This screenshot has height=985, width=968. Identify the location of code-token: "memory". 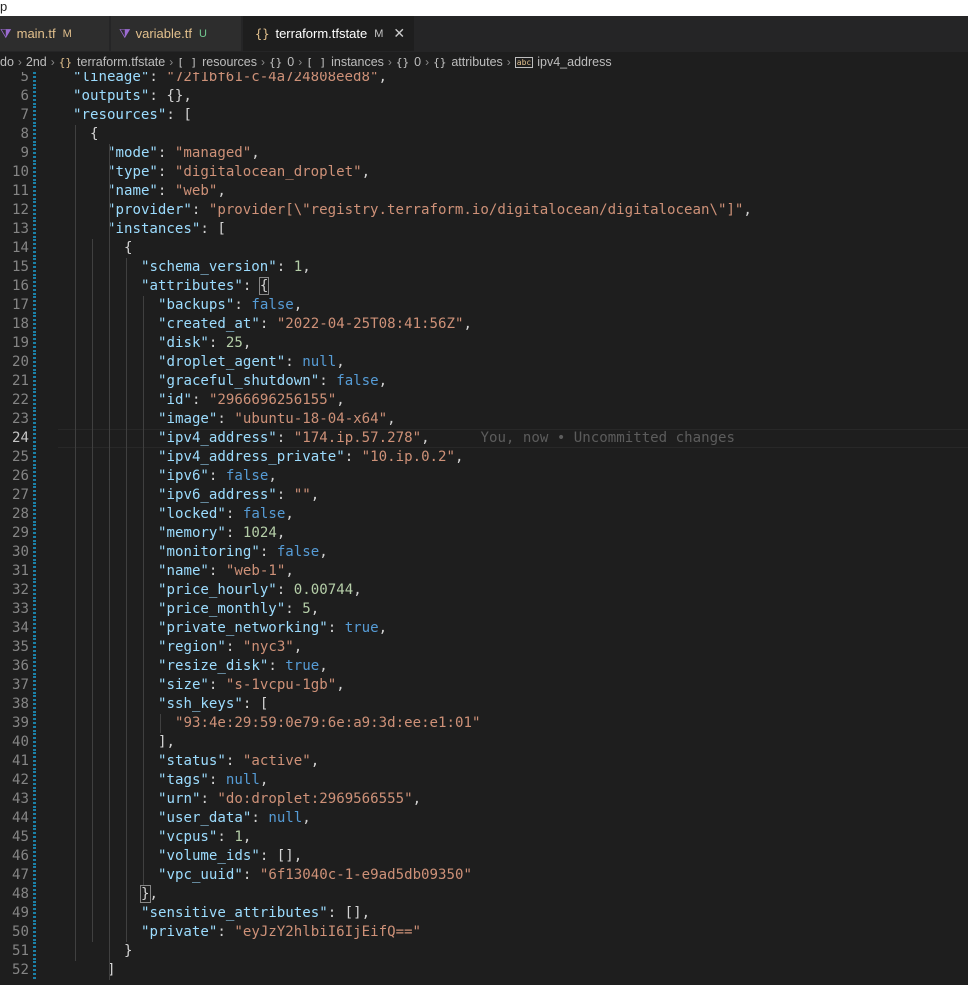
(192, 533).